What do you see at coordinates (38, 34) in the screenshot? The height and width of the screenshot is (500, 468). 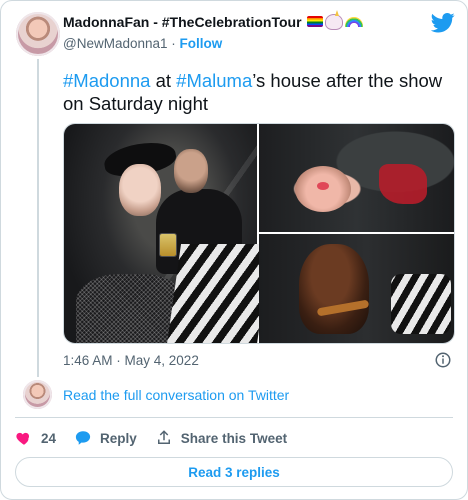 I see `user-avatar` at bounding box center [38, 34].